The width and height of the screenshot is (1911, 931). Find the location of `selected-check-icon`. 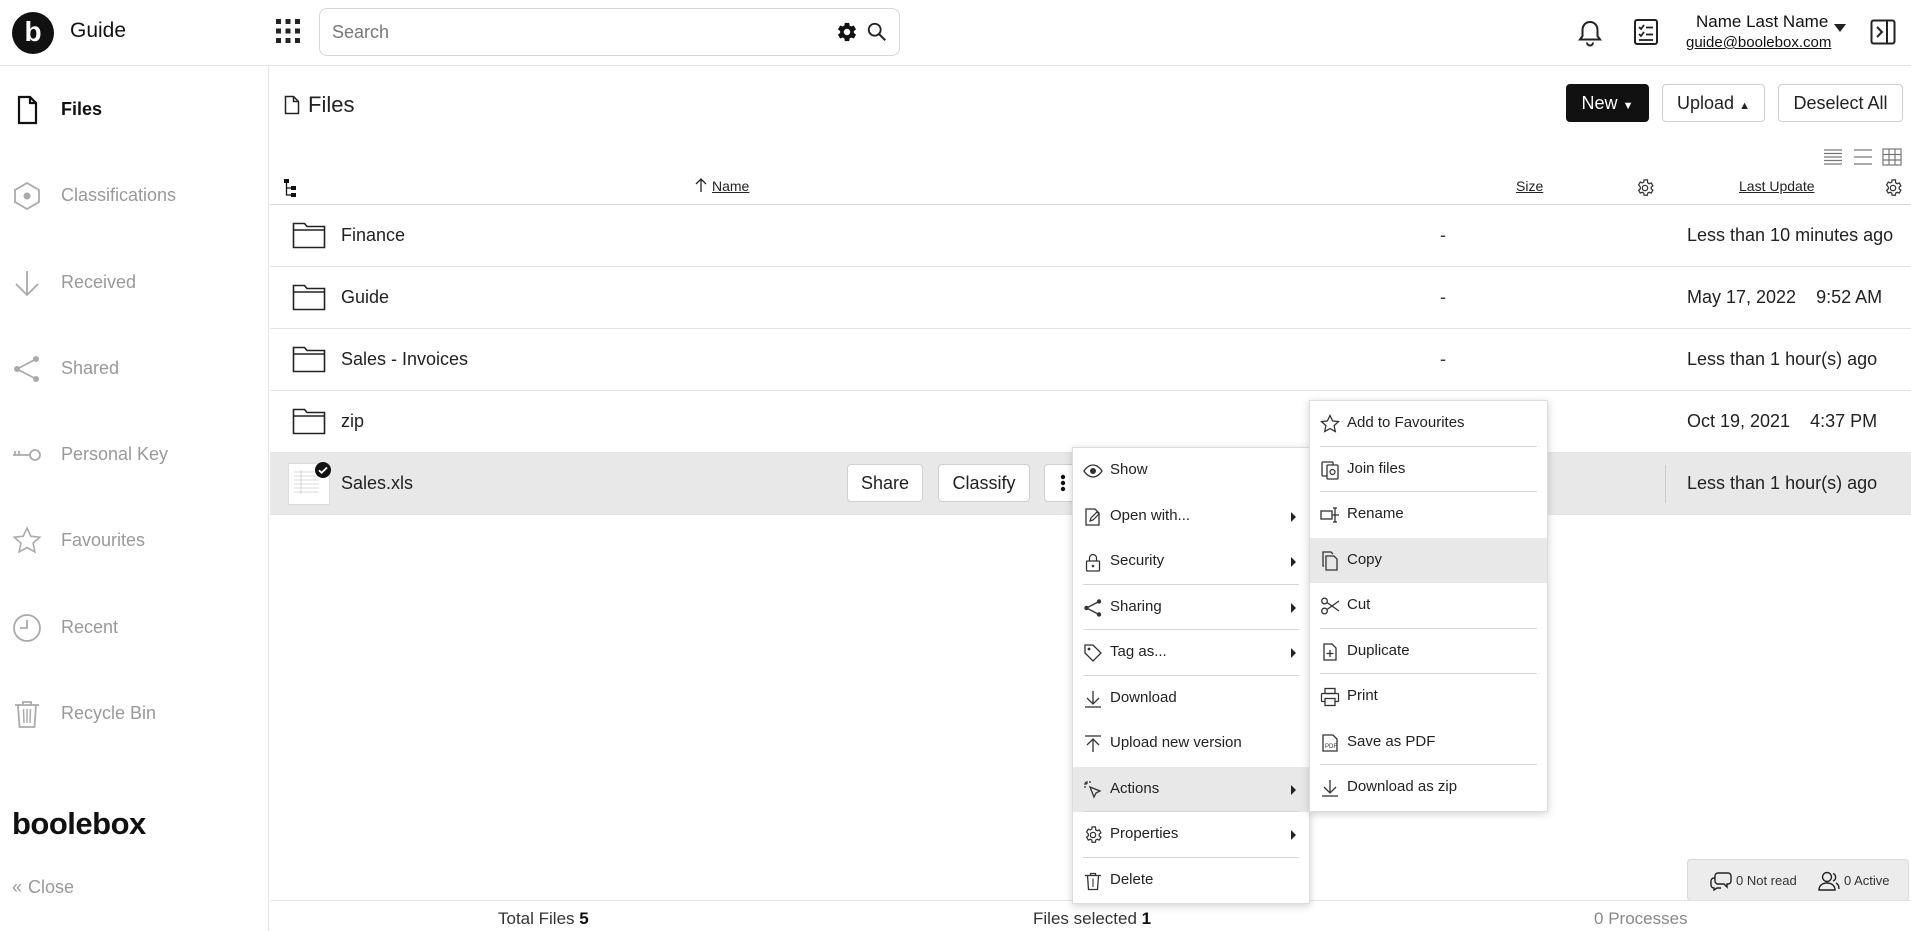

selected-check-icon is located at coordinates (323, 470).